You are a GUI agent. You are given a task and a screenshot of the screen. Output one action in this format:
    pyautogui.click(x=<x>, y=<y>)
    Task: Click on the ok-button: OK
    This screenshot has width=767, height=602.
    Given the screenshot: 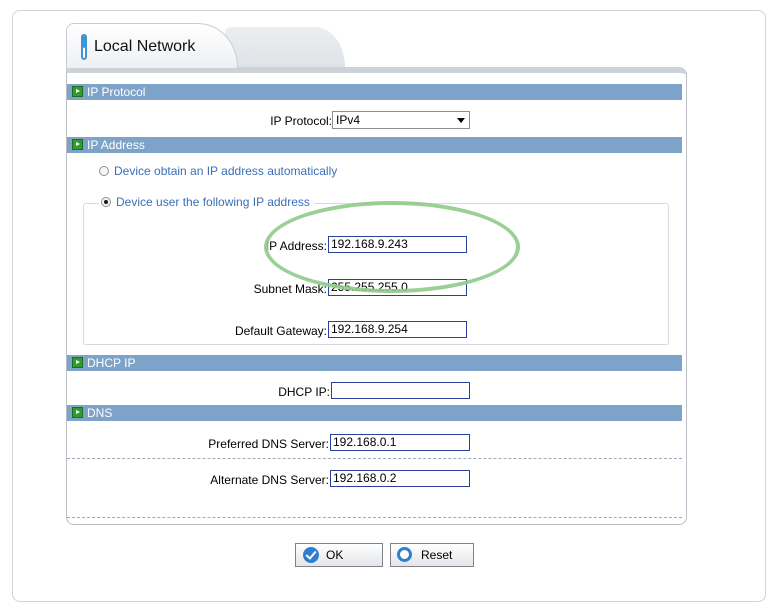 What is the action you would take?
    pyautogui.click(x=339, y=555)
    